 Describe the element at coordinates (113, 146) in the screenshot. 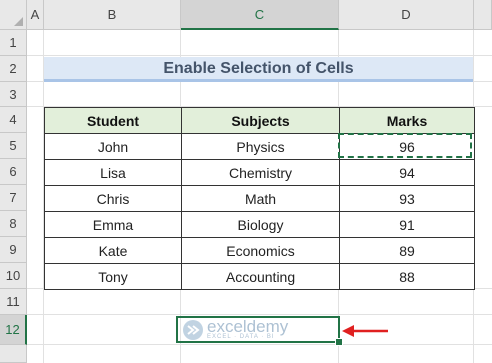

I see `cell-student: John` at that location.